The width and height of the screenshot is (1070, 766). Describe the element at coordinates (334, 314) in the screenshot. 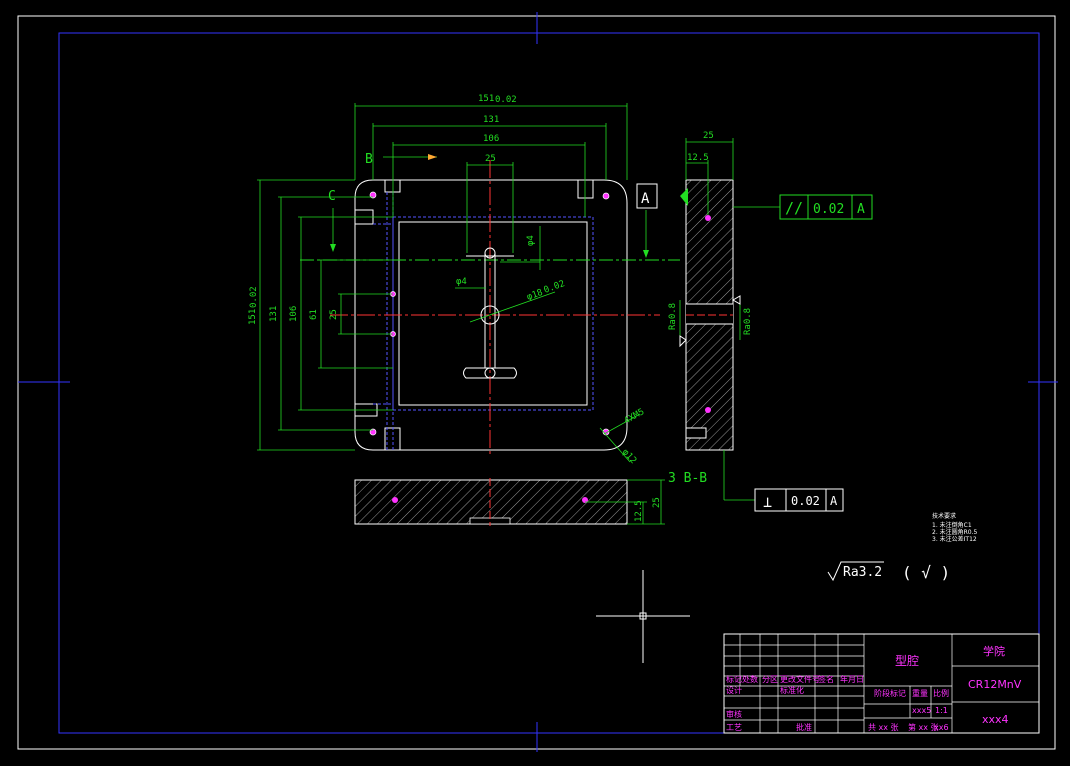

I see `dim-left-25: 25` at that location.